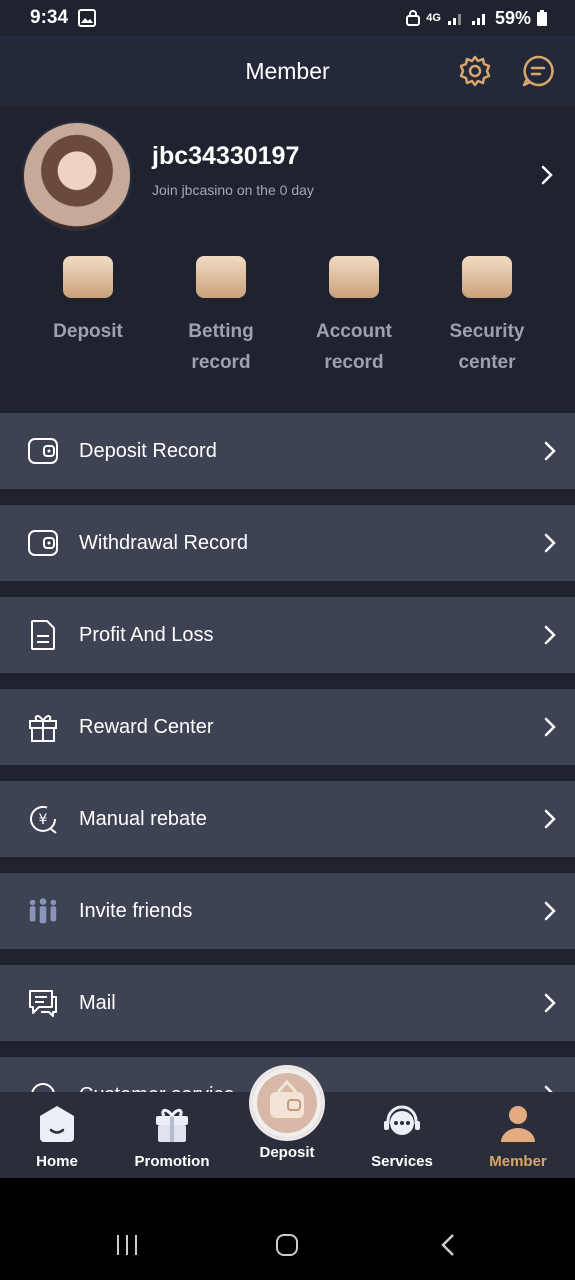 The image size is (575, 1280). I want to click on join-info: Join jbcasino on the 0 day, so click(233, 190).